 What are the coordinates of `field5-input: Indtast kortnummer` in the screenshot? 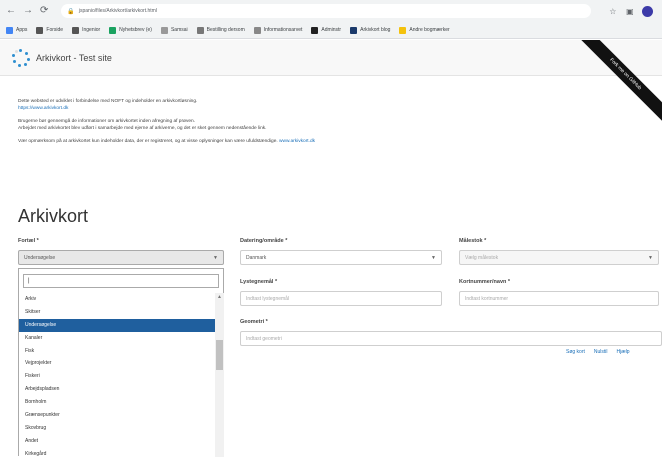 It's located at (559, 298).